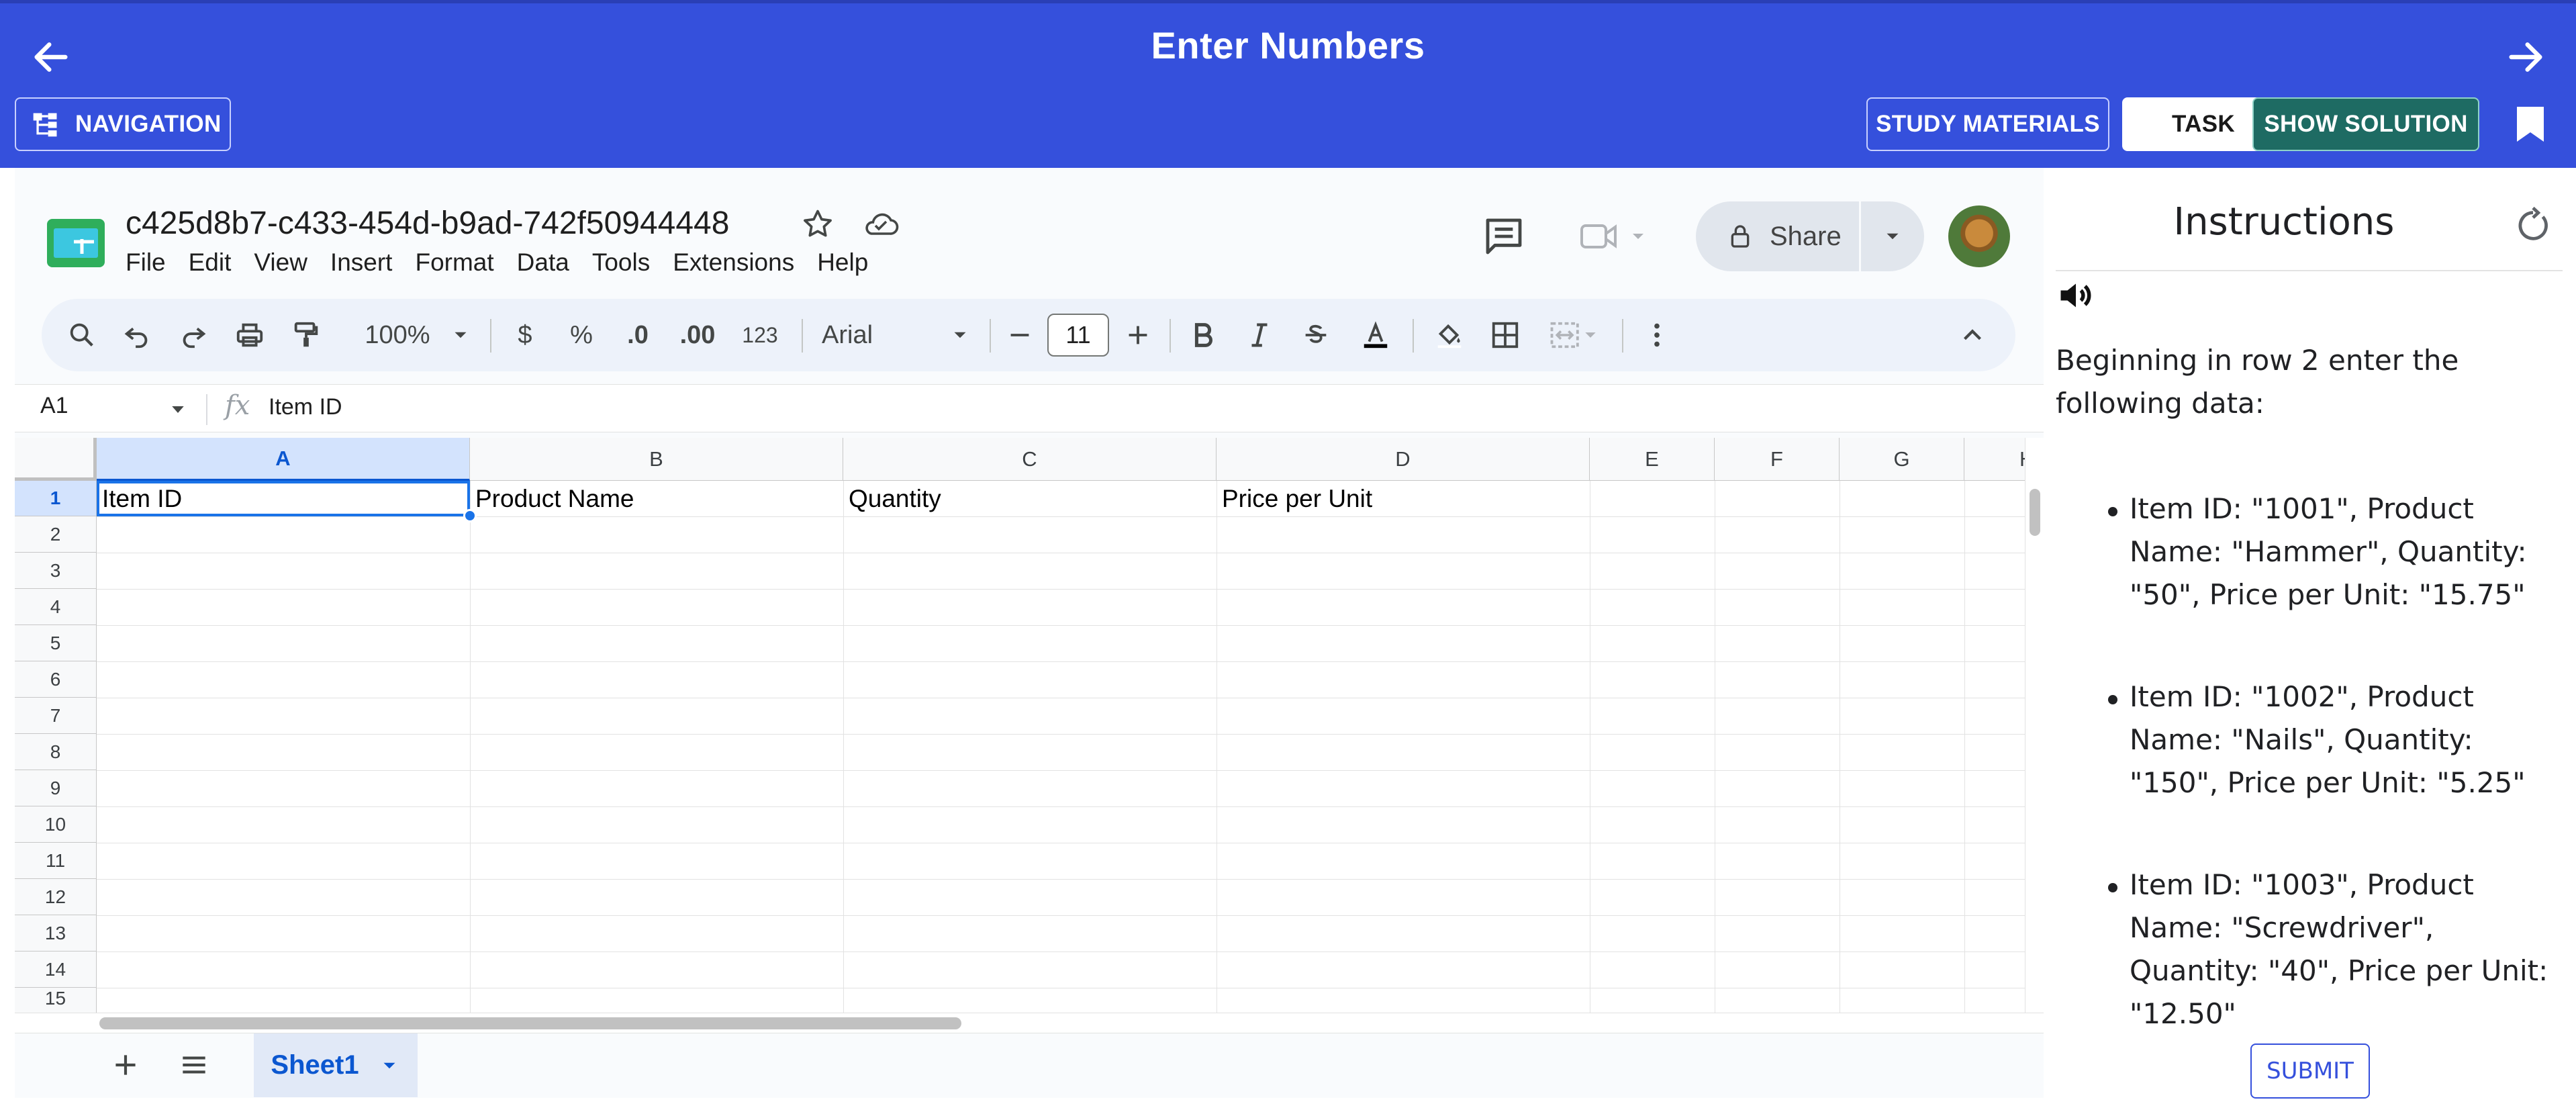  I want to click on row-header-10: 10, so click(56, 824).